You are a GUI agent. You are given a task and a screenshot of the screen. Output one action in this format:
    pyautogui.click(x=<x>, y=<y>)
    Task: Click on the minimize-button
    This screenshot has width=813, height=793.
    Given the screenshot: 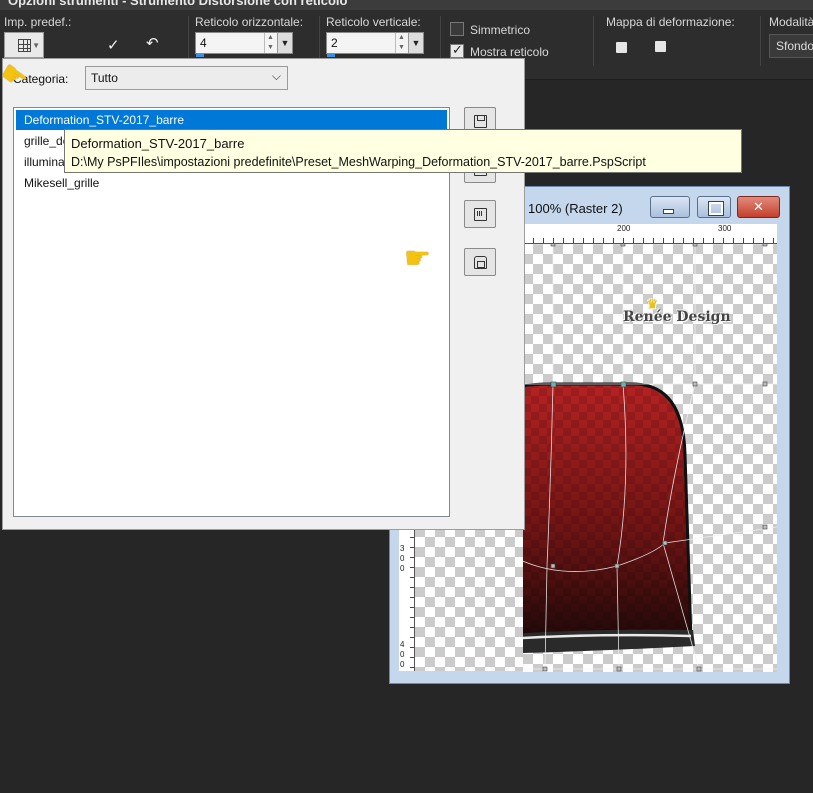 What is the action you would take?
    pyautogui.click(x=670, y=207)
    